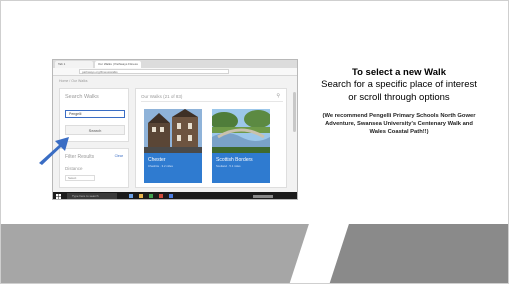 This screenshot has height=284, width=509. What do you see at coordinates (399, 72) in the screenshot?
I see `slide-heading: To select a new Walk` at bounding box center [399, 72].